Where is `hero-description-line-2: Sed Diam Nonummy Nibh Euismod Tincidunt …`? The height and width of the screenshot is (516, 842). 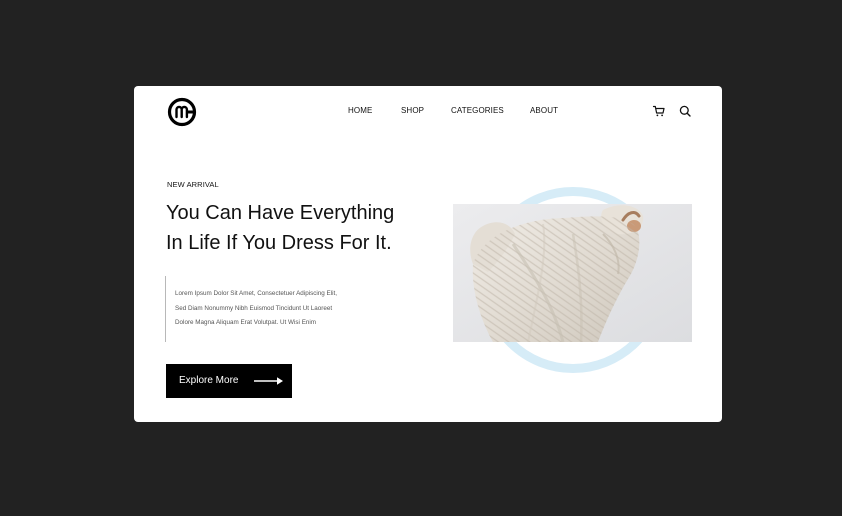
hero-description-line-2: Sed Diam Nonummy Nibh Euismod Tincidunt … is located at coordinates (254, 308).